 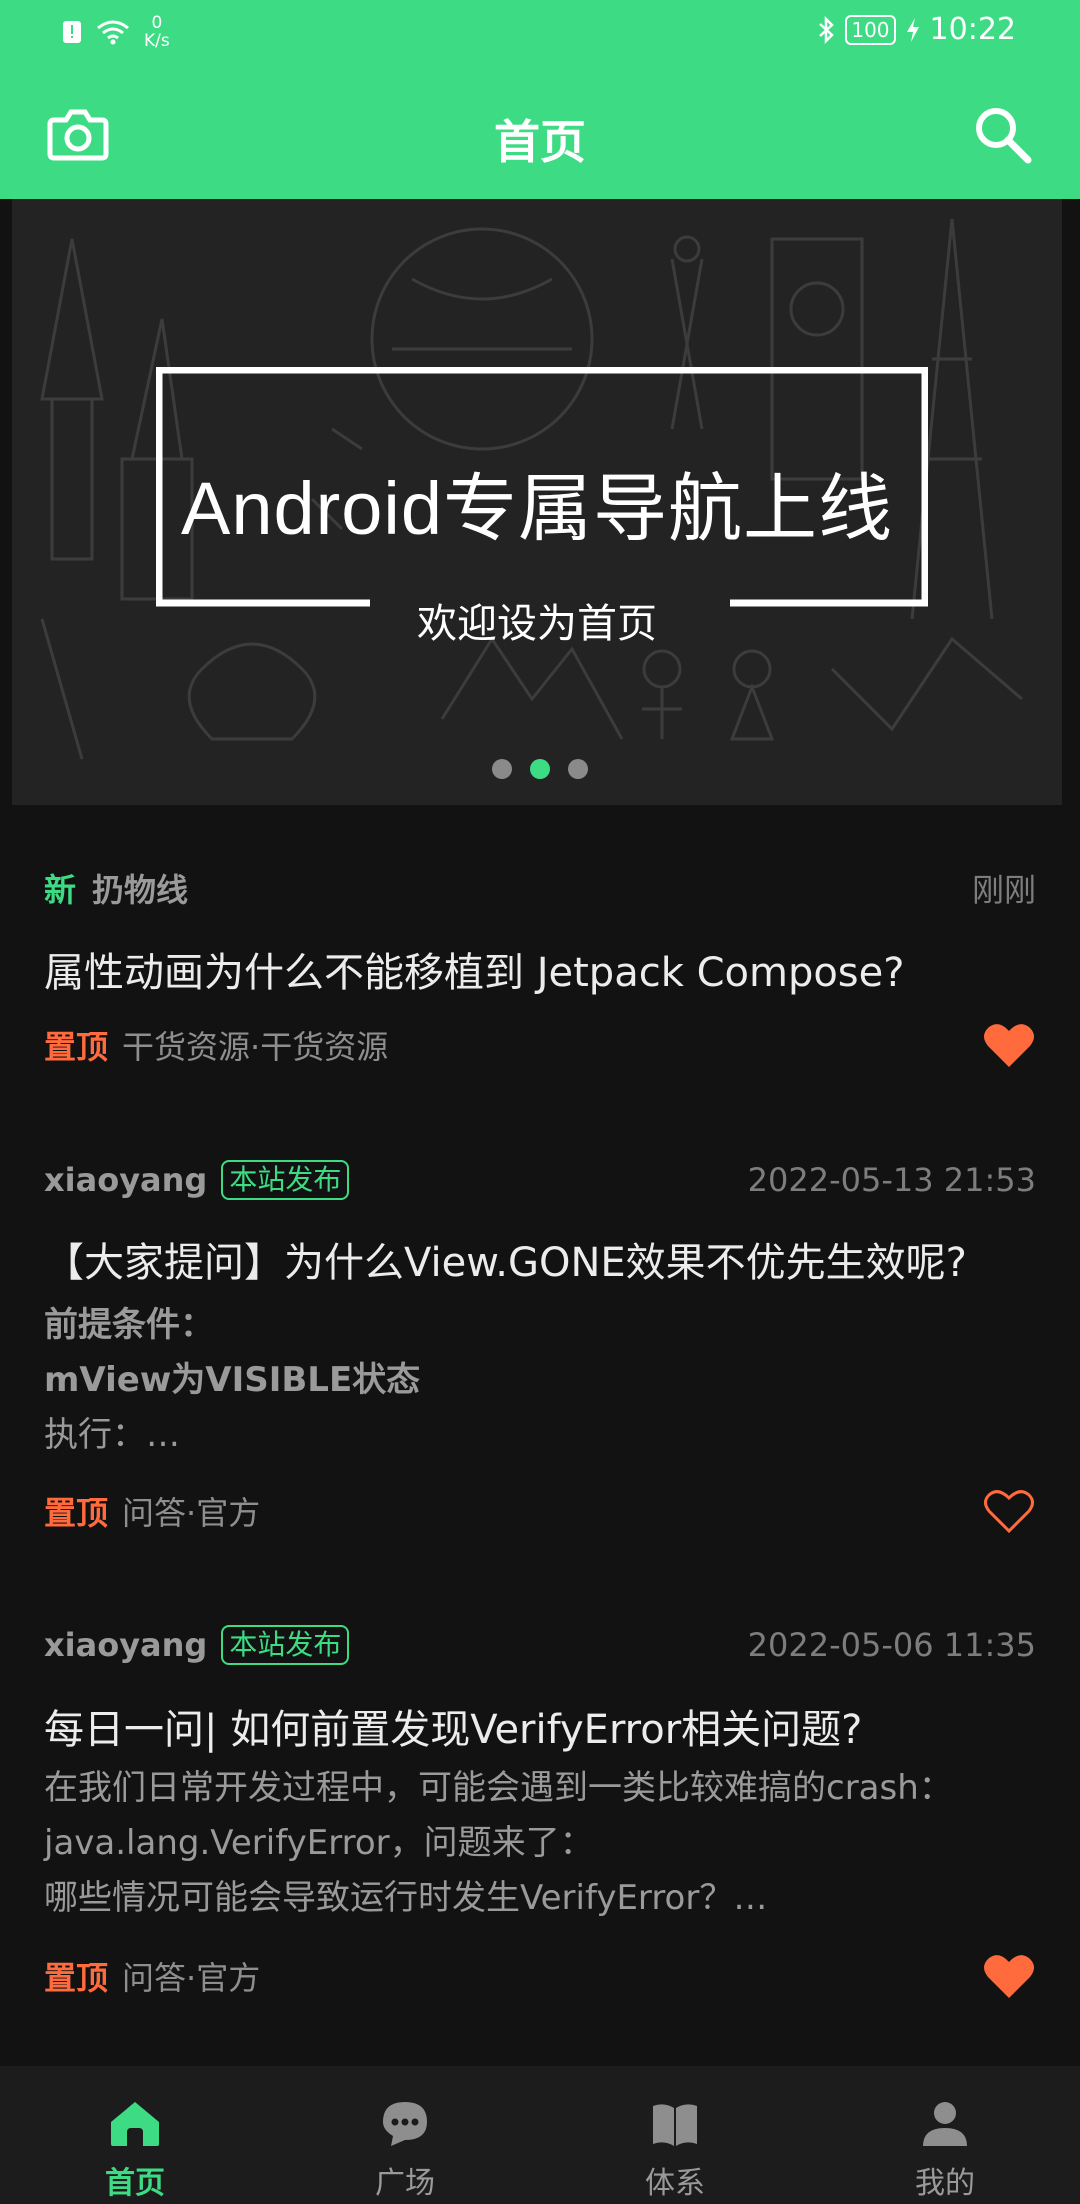 What do you see at coordinates (1002, 134) in the screenshot?
I see `search-icon` at bounding box center [1002, 134].